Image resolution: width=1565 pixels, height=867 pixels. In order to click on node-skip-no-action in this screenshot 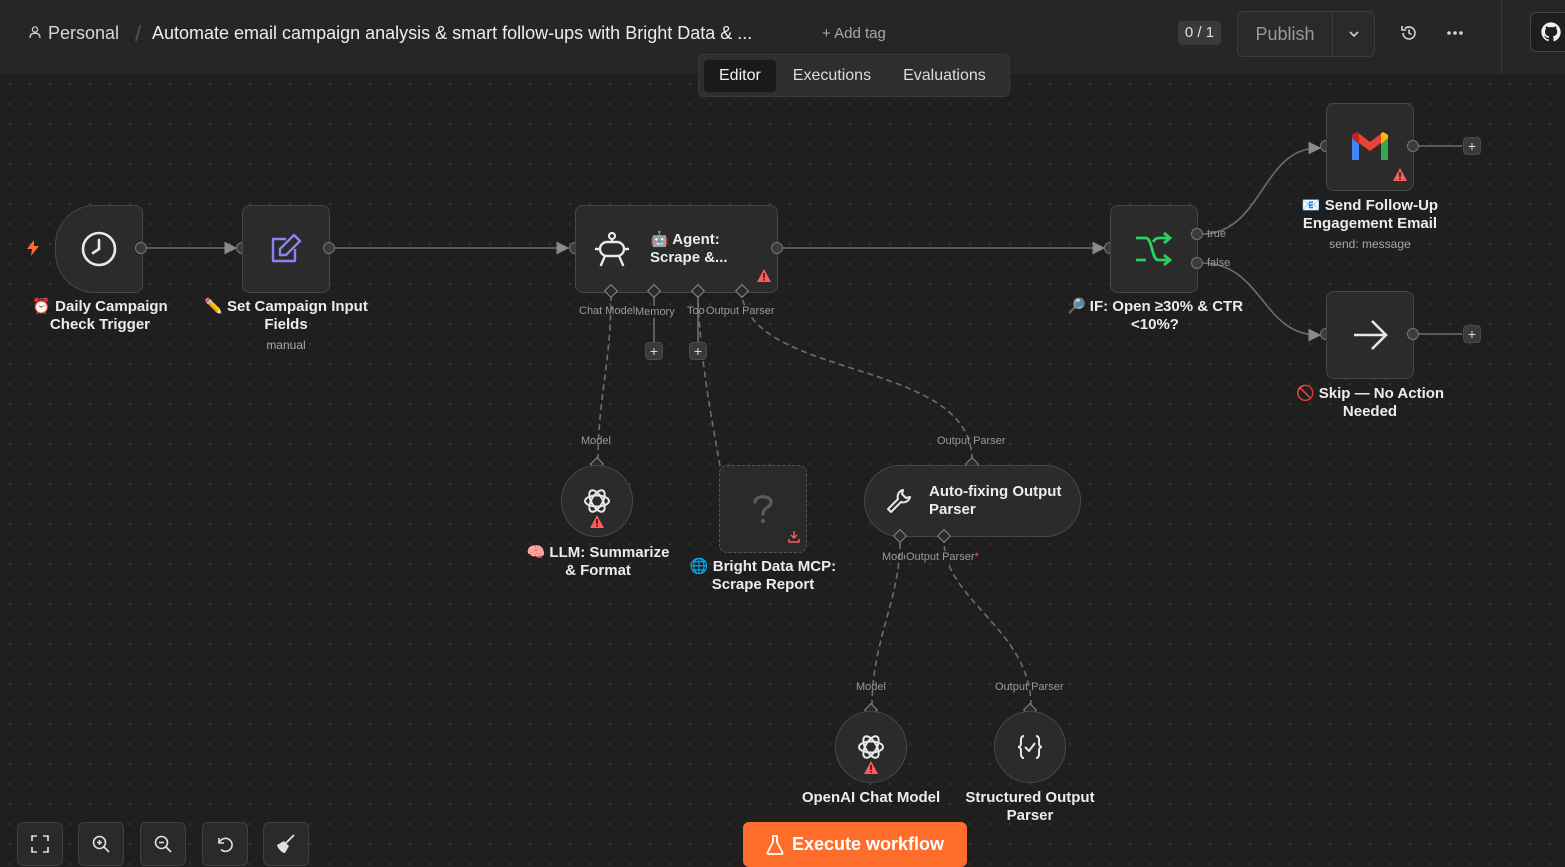, I will do `click(1370, 335)`.